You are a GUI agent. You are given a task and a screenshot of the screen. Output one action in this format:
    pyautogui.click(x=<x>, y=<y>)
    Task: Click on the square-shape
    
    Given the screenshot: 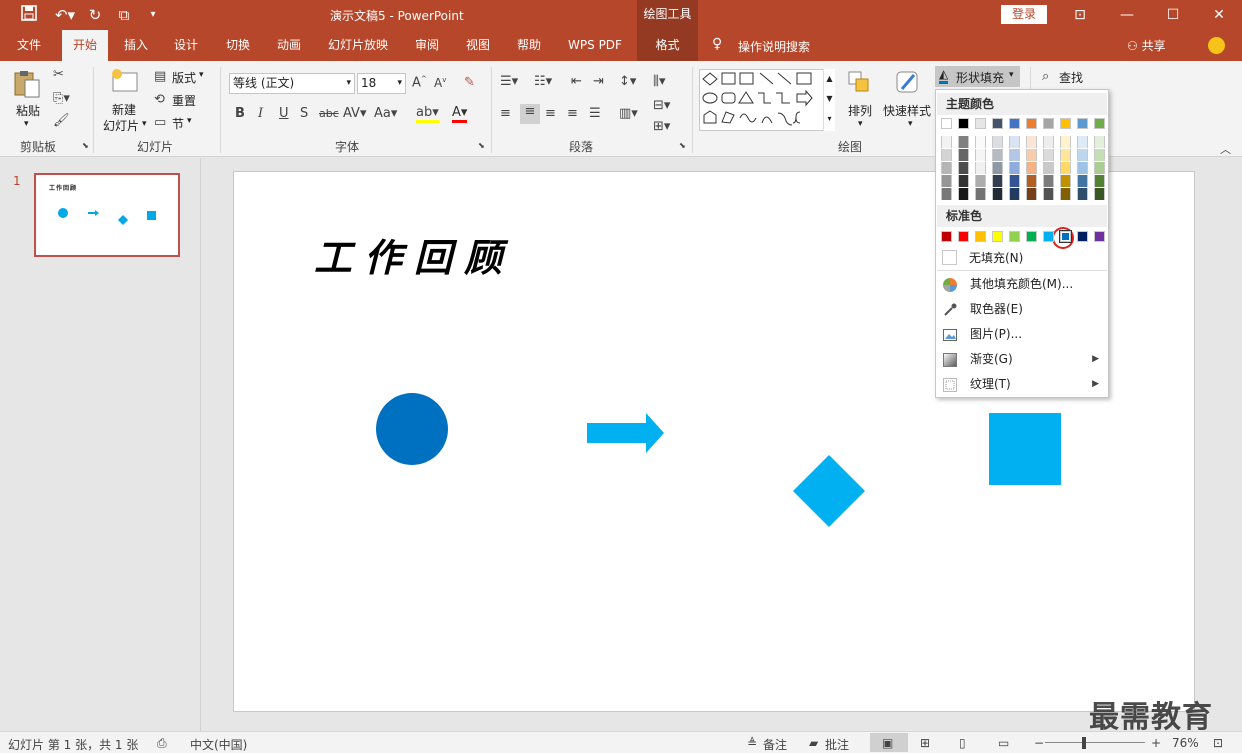 What is the action you would take?
    pyautogui.click(x=1025, y=449)
    